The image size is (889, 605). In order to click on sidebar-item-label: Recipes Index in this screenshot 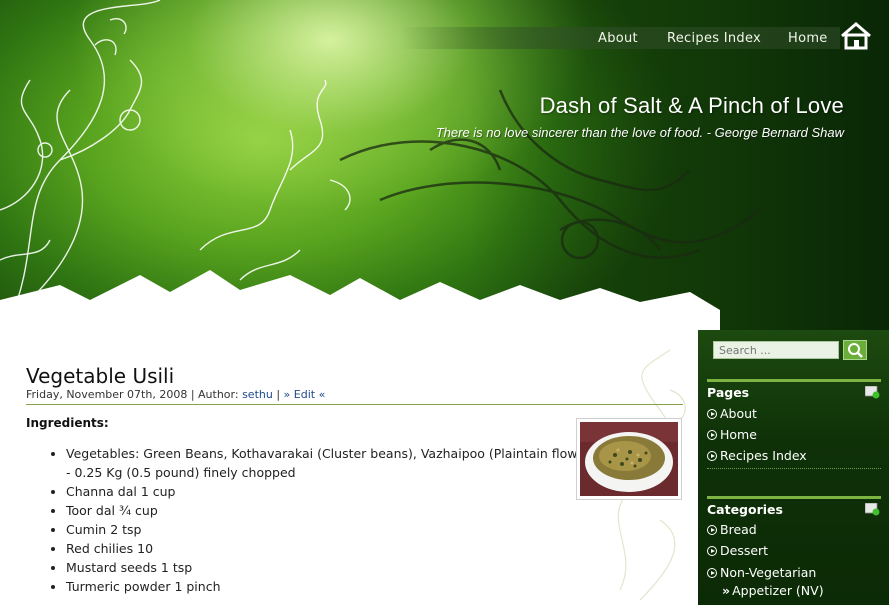, I will do `click(763, 455)`.